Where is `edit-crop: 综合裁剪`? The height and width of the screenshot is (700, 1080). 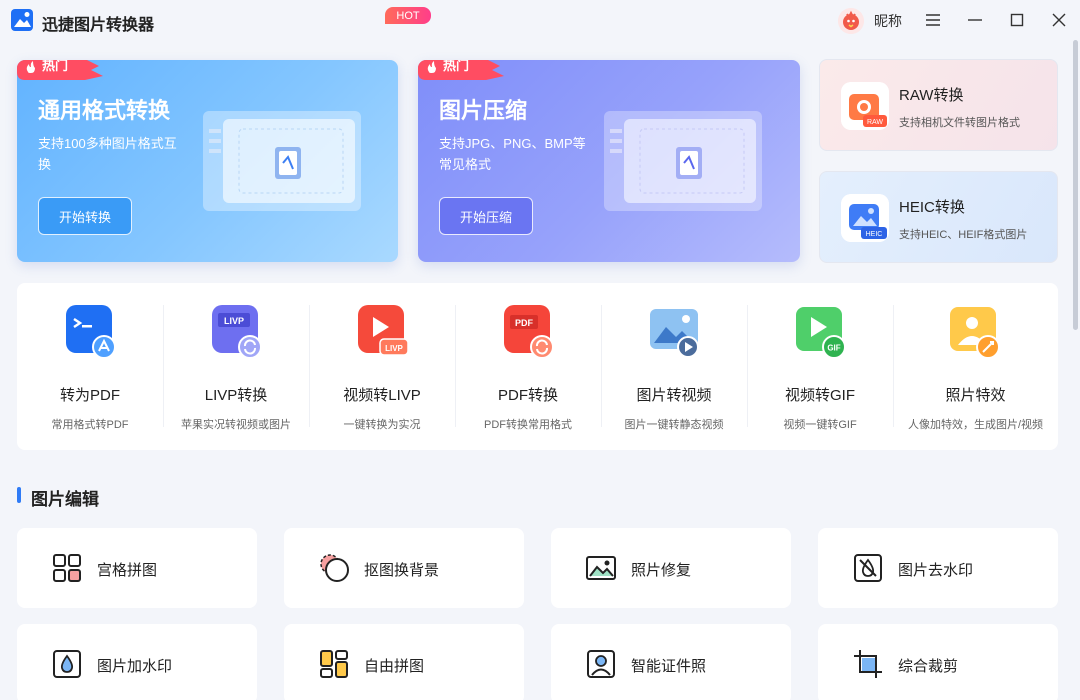 edit-crop: 综合裁剪 is located at coordinates (938, 662).